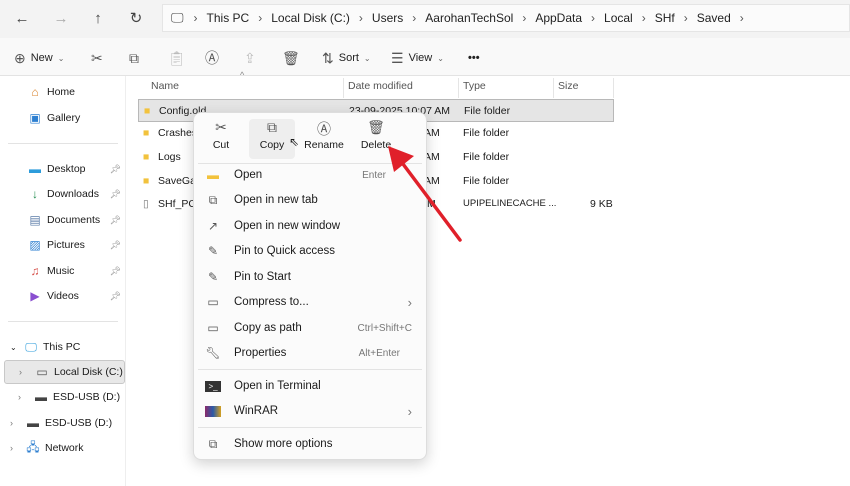 Image resolution: width=850 pixels, height=486 pixels. I want to click on plus-icon: ⊕, so click(20, 57).